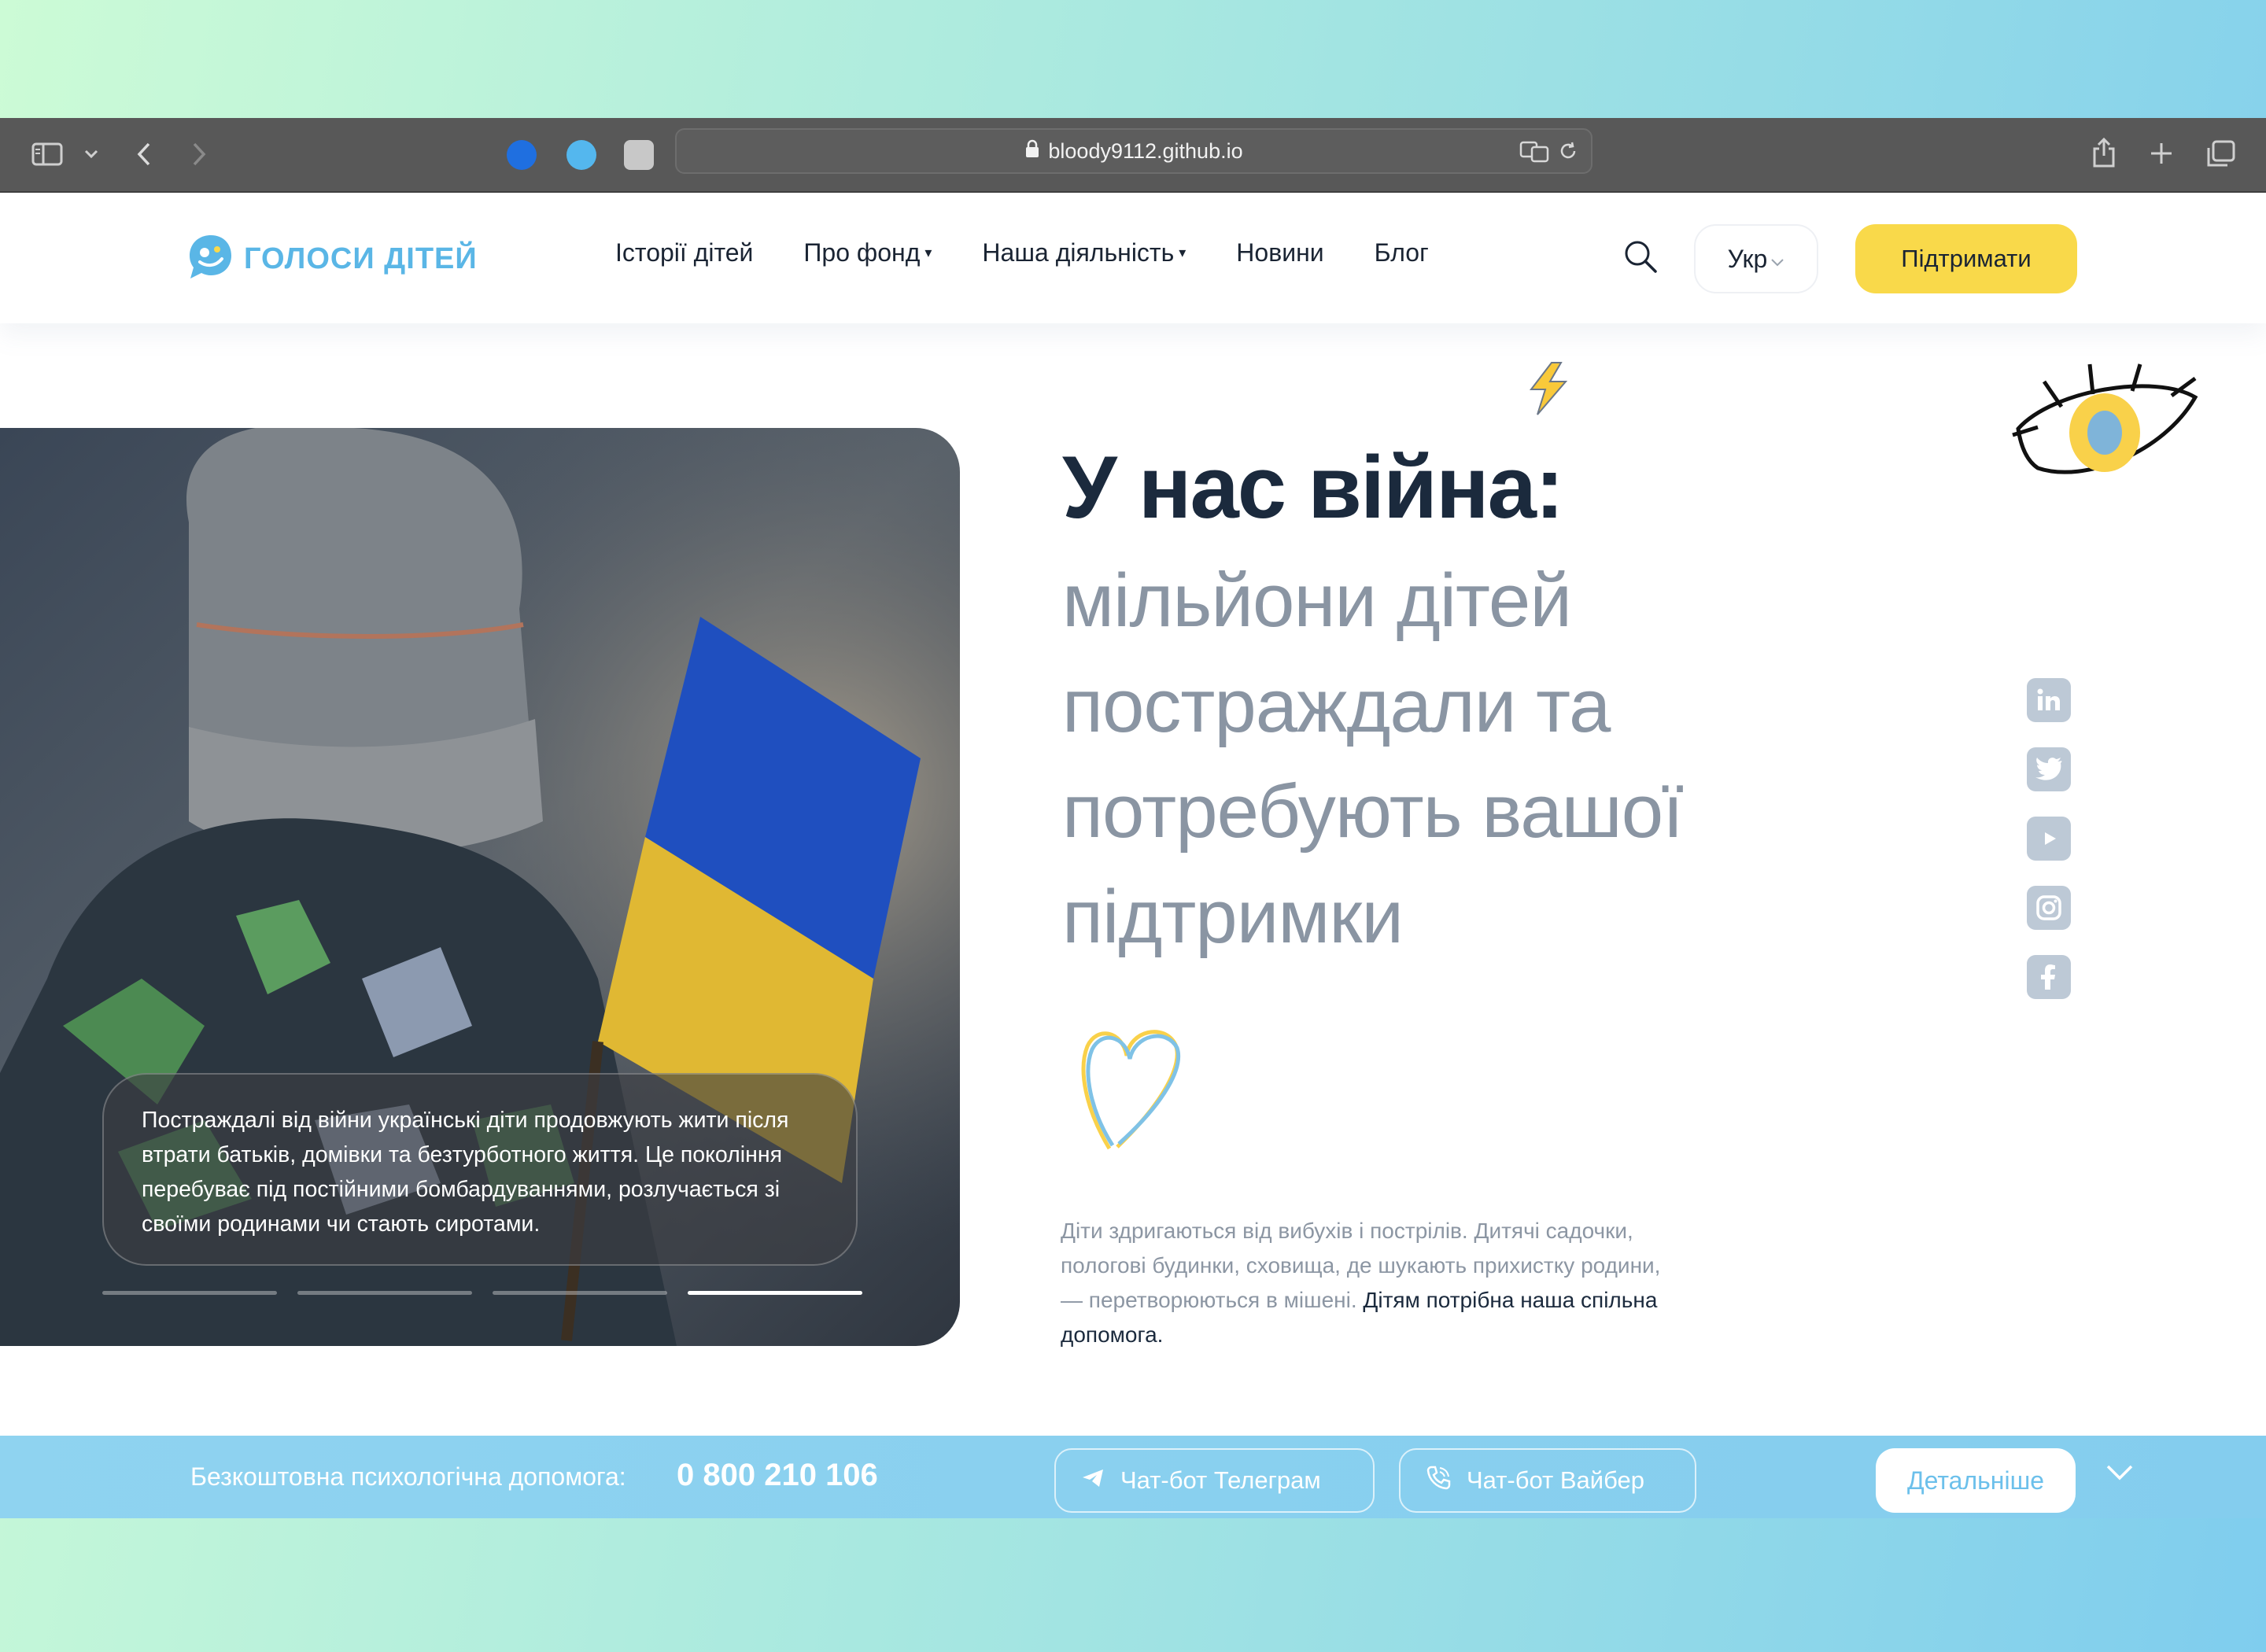 The height and width of the screenshot is (1652, 2266). Describe the element at coordinates (581, 155) in the screenshot. I see `extension-compass-icon` at that location.